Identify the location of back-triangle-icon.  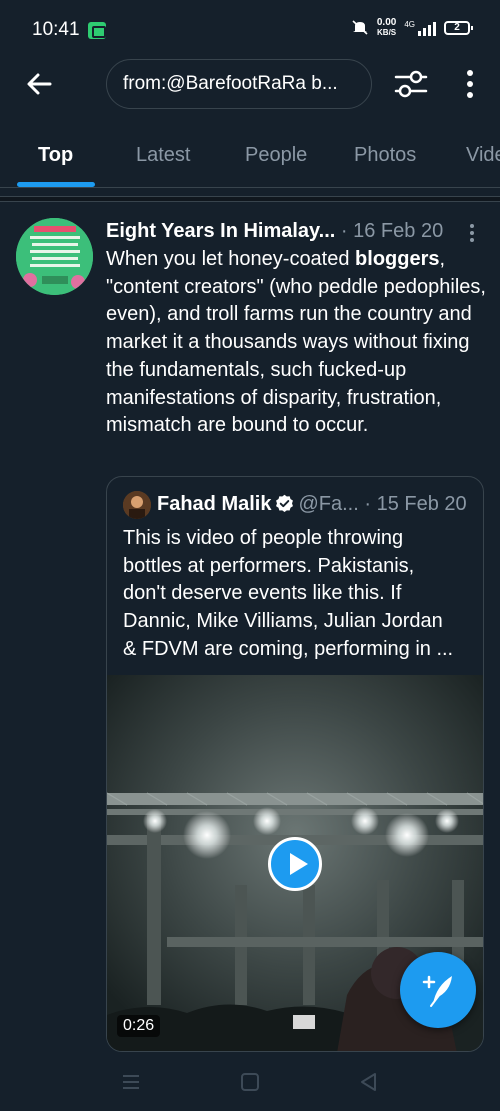
(368, 1082).